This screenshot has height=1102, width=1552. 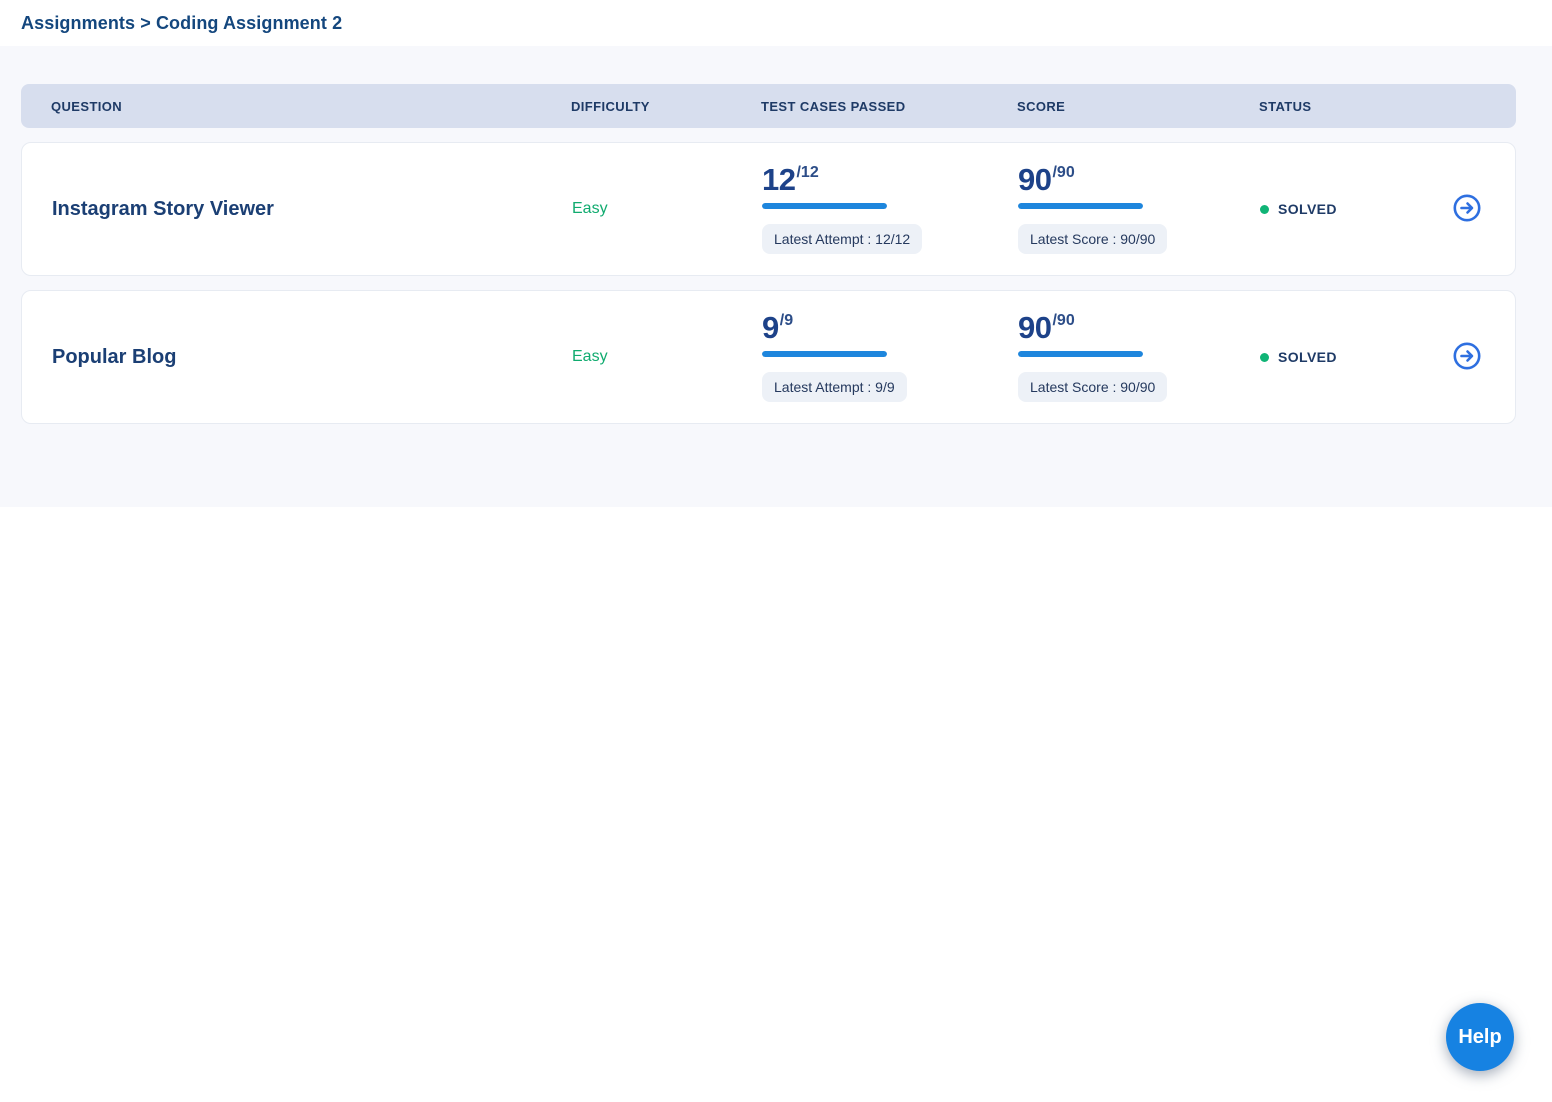 I want to click on test-cases-fraction: 12 /12, so click(x=790, y=179).